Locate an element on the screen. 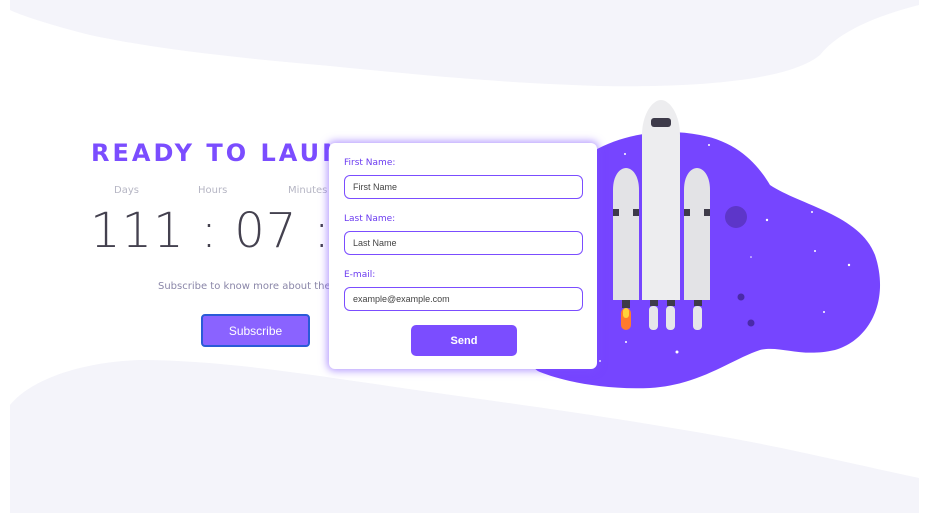 Image resolution: width=934 pixels, height=525 pixels. last-name-label: Last Name: is located at coordinates (370, 219).